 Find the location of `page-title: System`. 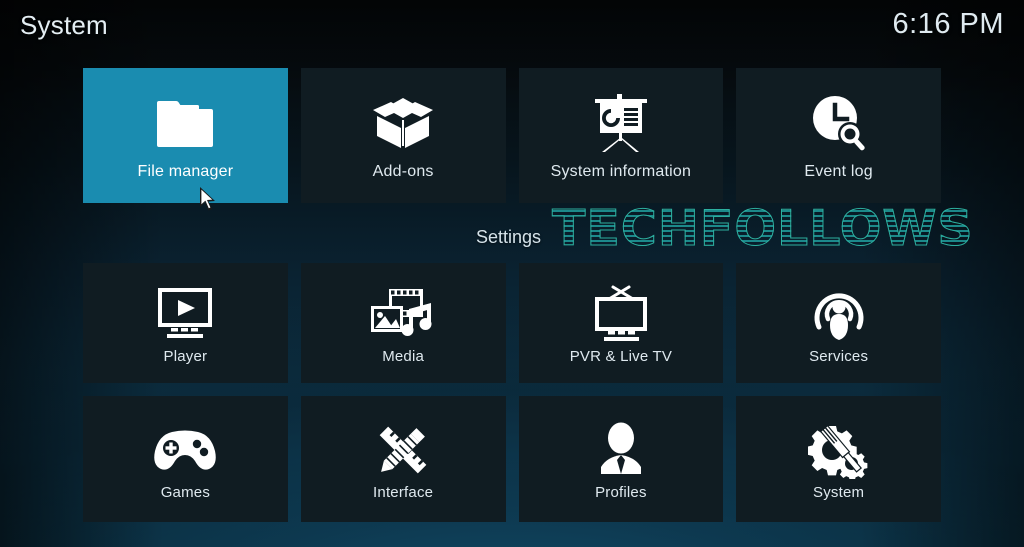

page-title: System is located at coordinates (64, 25).